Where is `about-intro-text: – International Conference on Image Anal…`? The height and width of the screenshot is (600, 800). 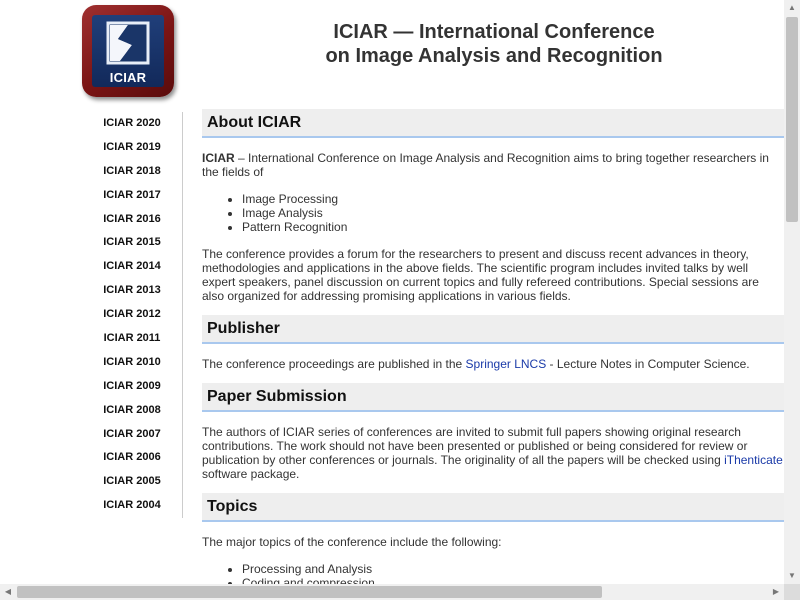 about-intro-text: – International Conference on Image Anal… is located at coordinates (485, 165).